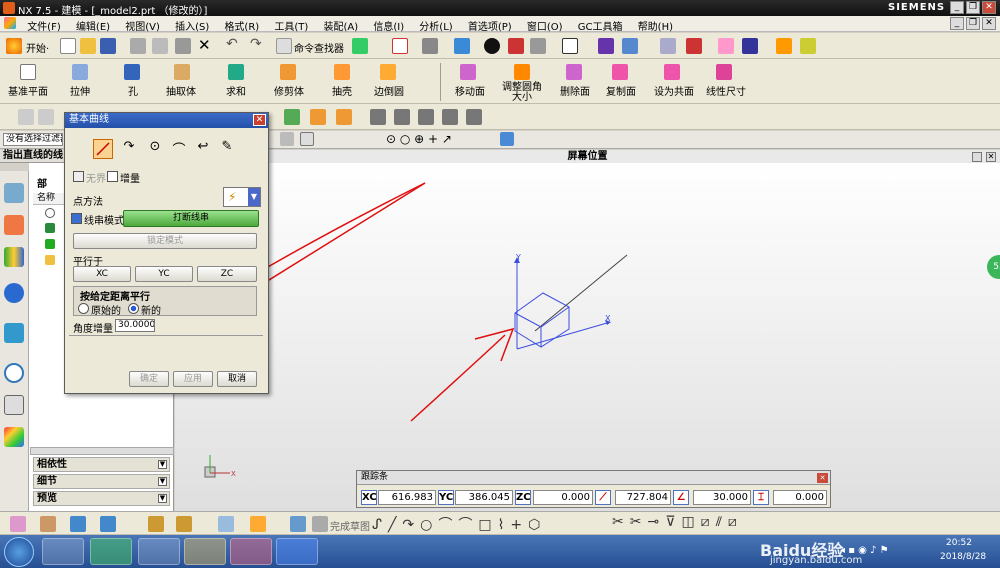 The image size is (1000, 568). I want to click on finish-sketch-label: 完成草图, so click(350, 525).